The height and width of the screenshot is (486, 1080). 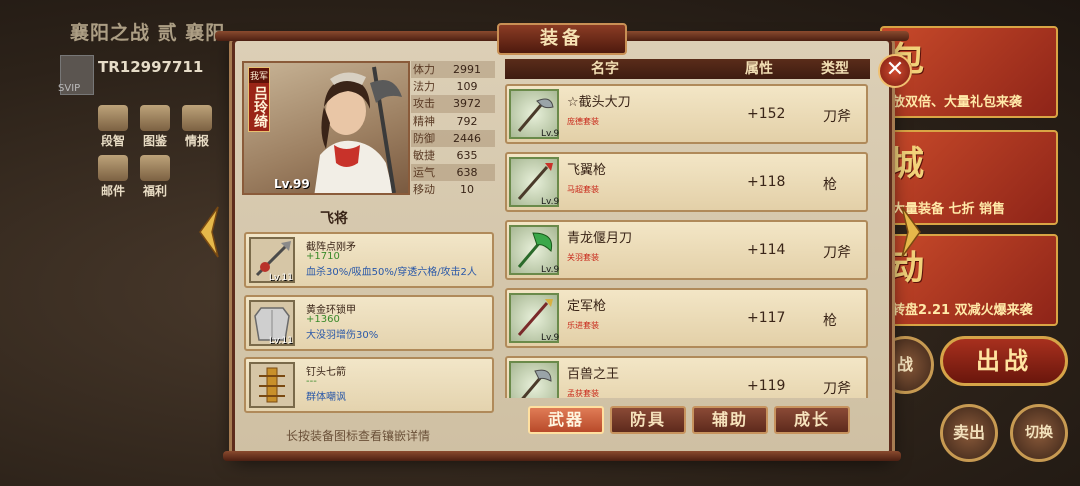 What do you see at coordinates (766, 114) in the screenshot?
I see `equipment-attr: +152` at bounding box center [766, 114].